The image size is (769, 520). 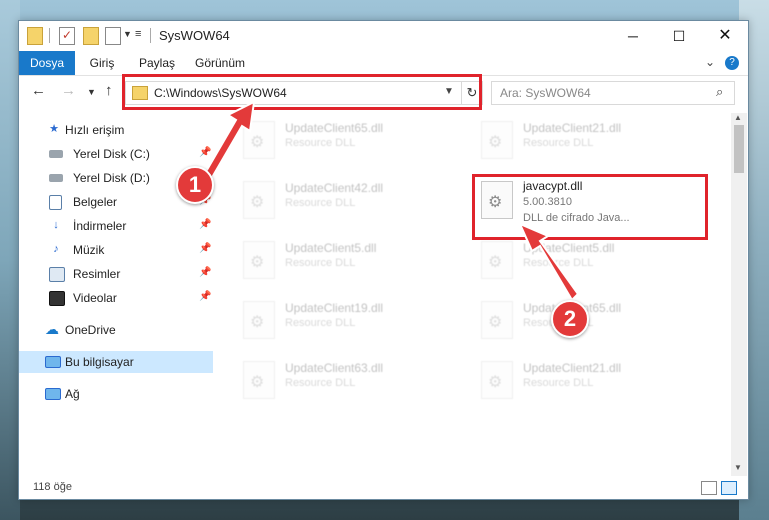 What do you see at coordinates (549, 262) in the screenshot?
I see `arrow-to-file` at bounding box center [549, 262].